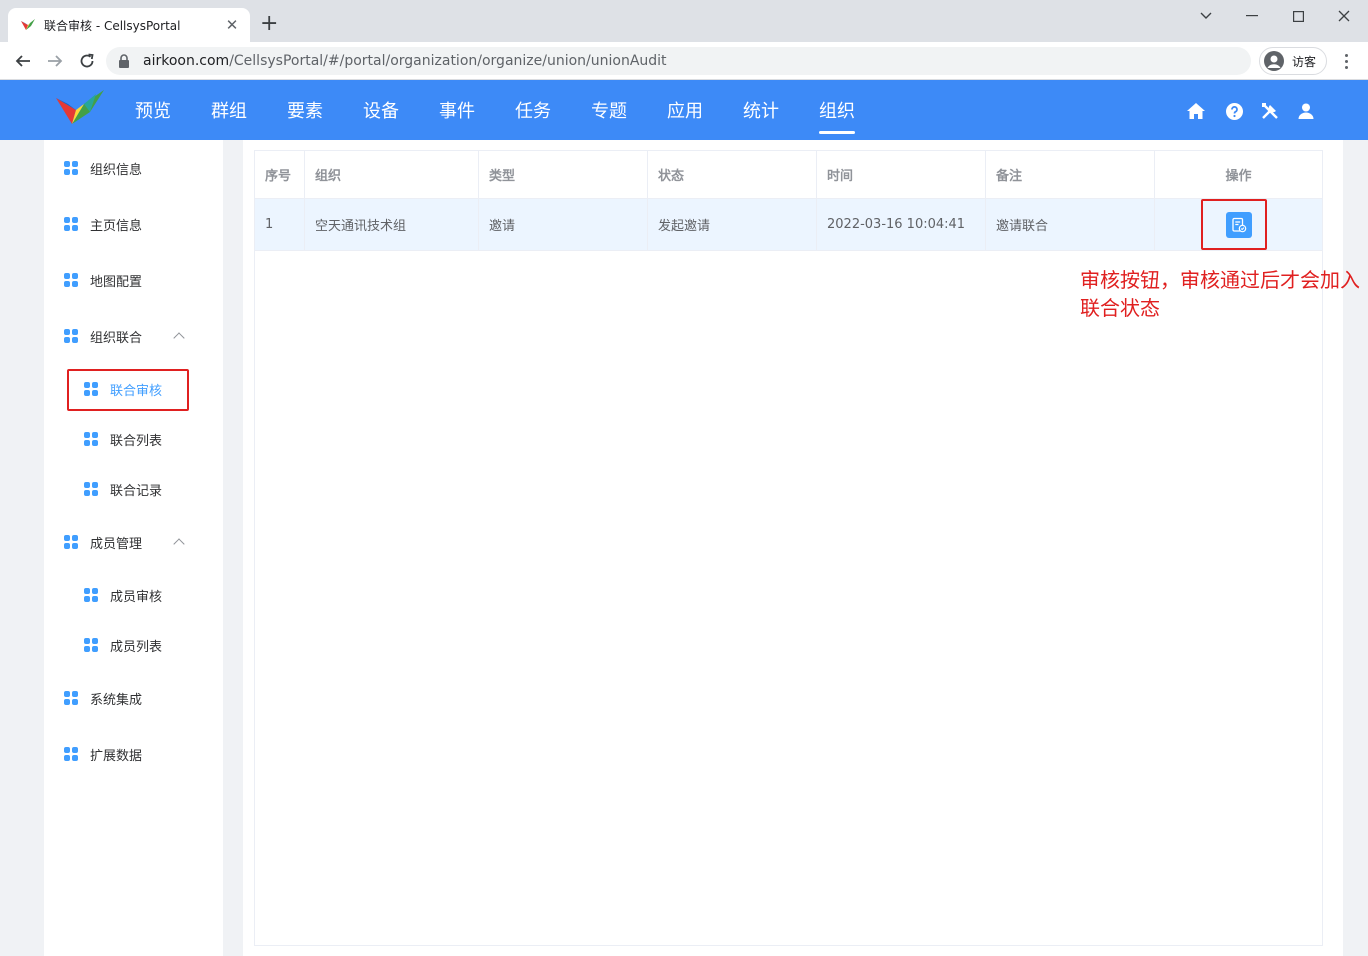 Image resolution: width=1368 pixels, height=956 pixels. I want to click on sidebar-item-label: 扩展数据, so click(116, 756).